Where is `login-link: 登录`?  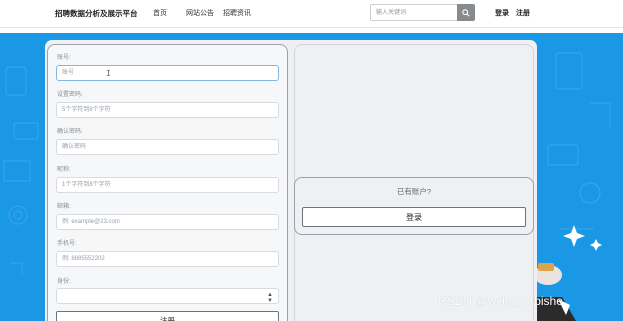 login-link: 登录 is located at coordinates (502, 13).